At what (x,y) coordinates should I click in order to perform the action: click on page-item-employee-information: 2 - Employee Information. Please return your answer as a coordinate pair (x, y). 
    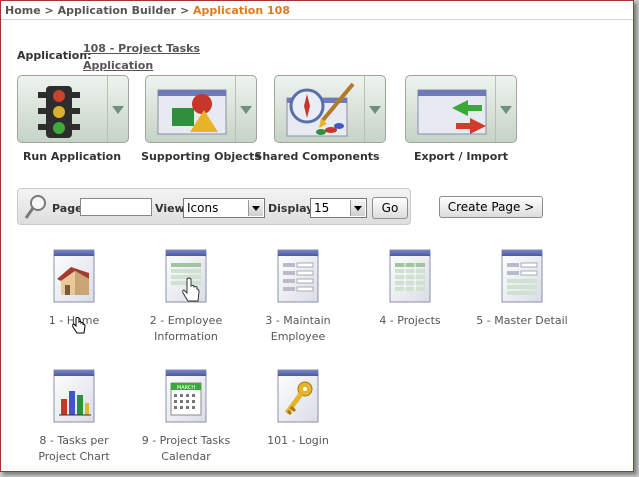
    Looking at the image, I should click on (186, 297).